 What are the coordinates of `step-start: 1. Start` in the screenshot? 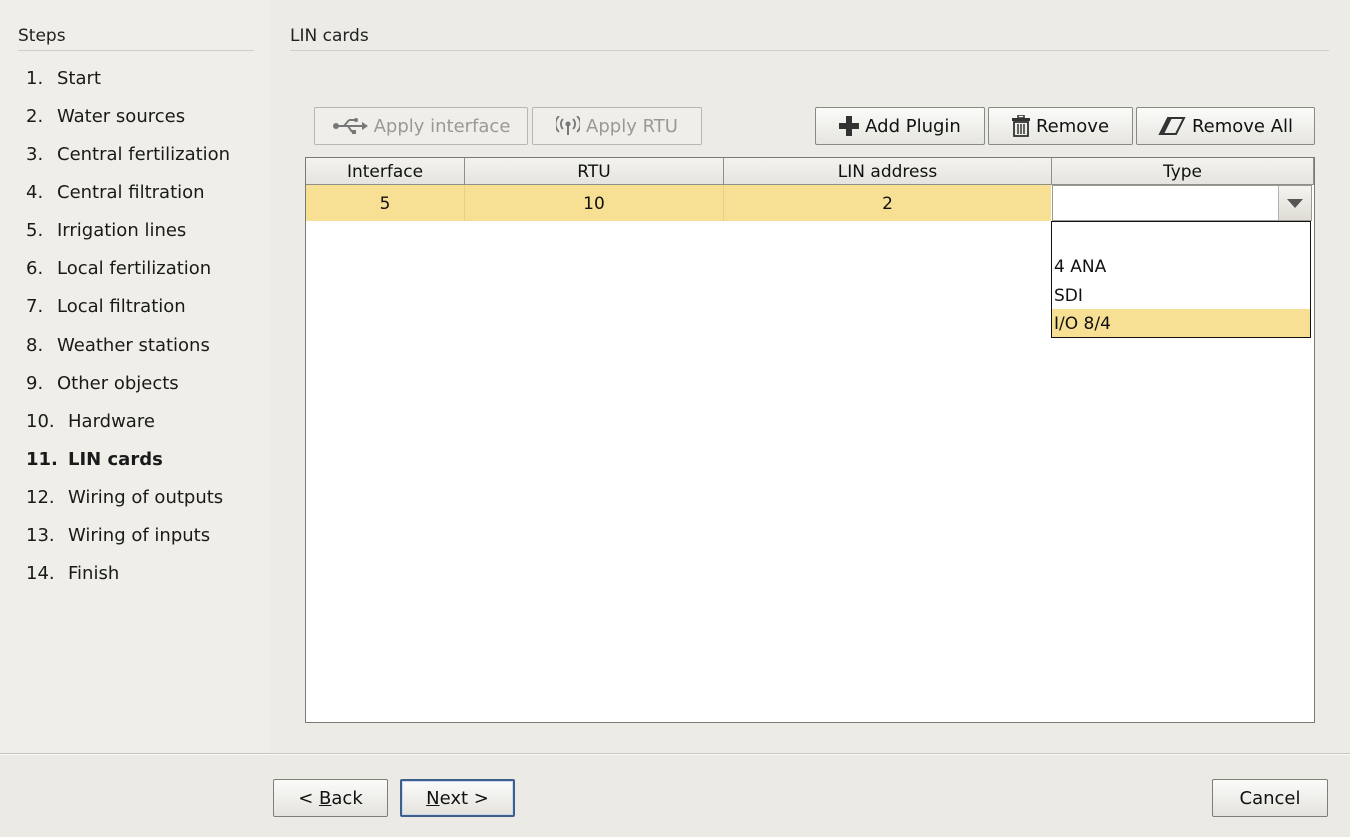 It's located at (63, 78).